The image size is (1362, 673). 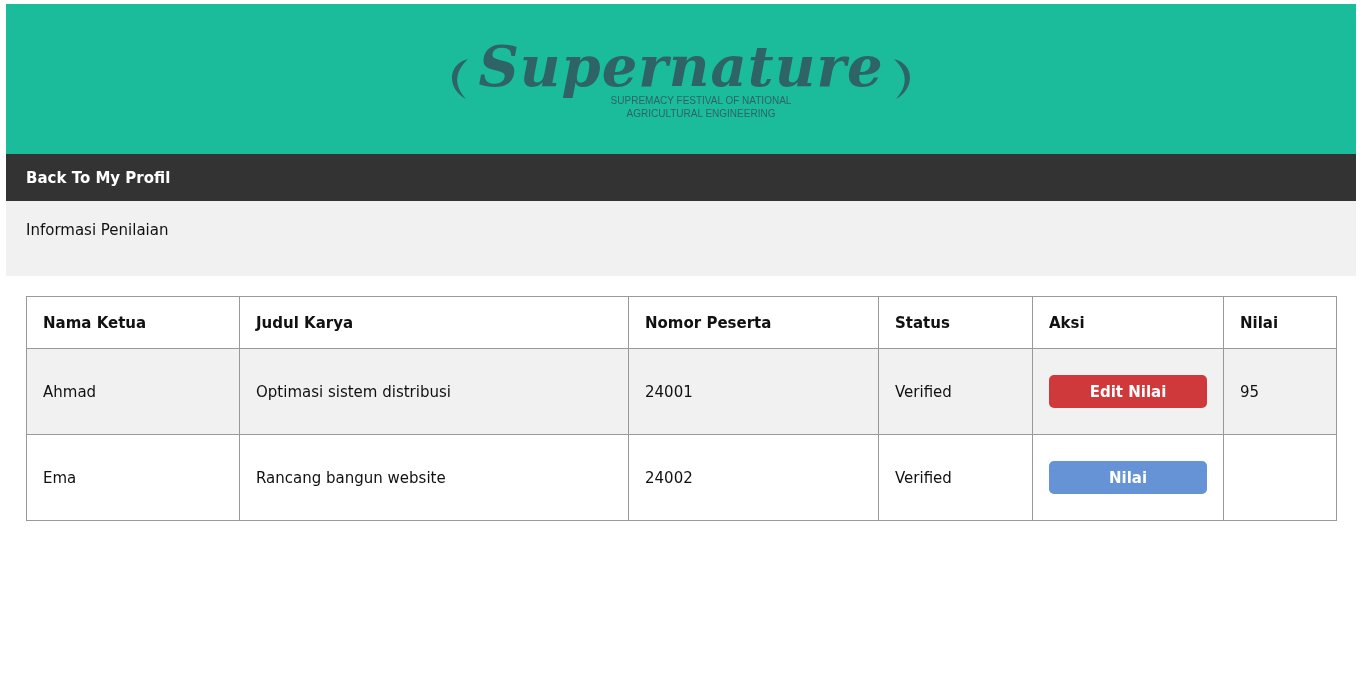 I want to click on table-cell: Optimasi sistem distribusi, so click(x=434, y=391).